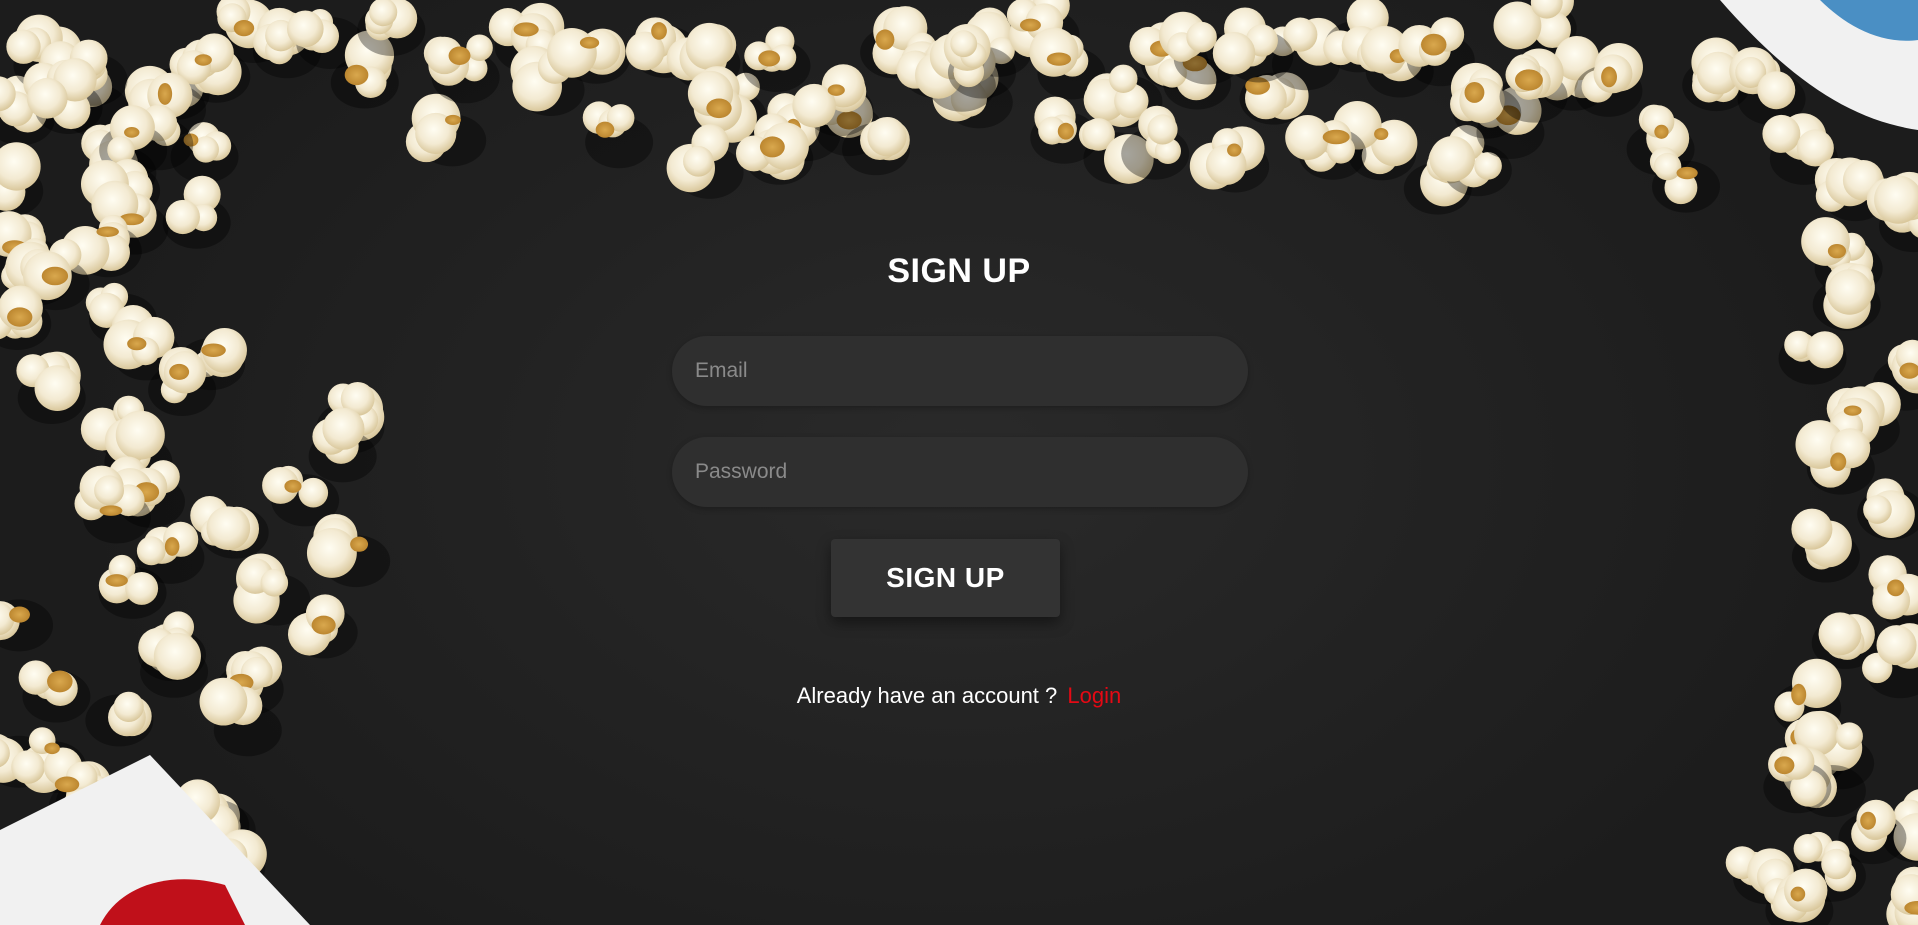 Image resolution: width=1918 pixels, height=925 pixels. Describe the element at coordinates (960, 371) in the screenshot. I see `email-input` at that location.